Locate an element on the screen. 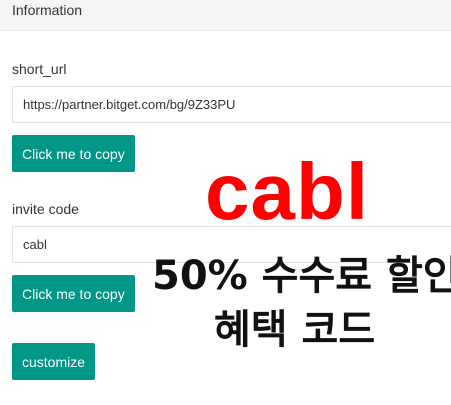  promo-code-overlay: cabl is located at coordinates (287, 191).